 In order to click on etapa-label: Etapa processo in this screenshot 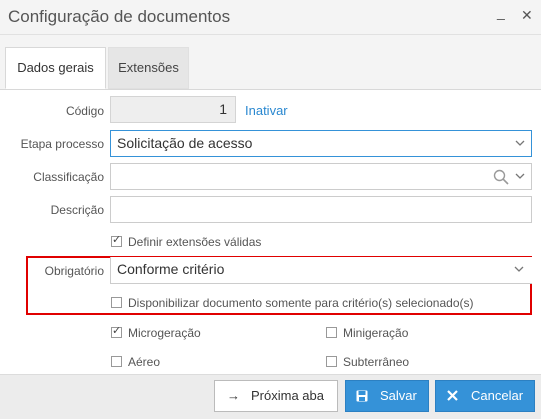, I will do `click(62, 144)`.